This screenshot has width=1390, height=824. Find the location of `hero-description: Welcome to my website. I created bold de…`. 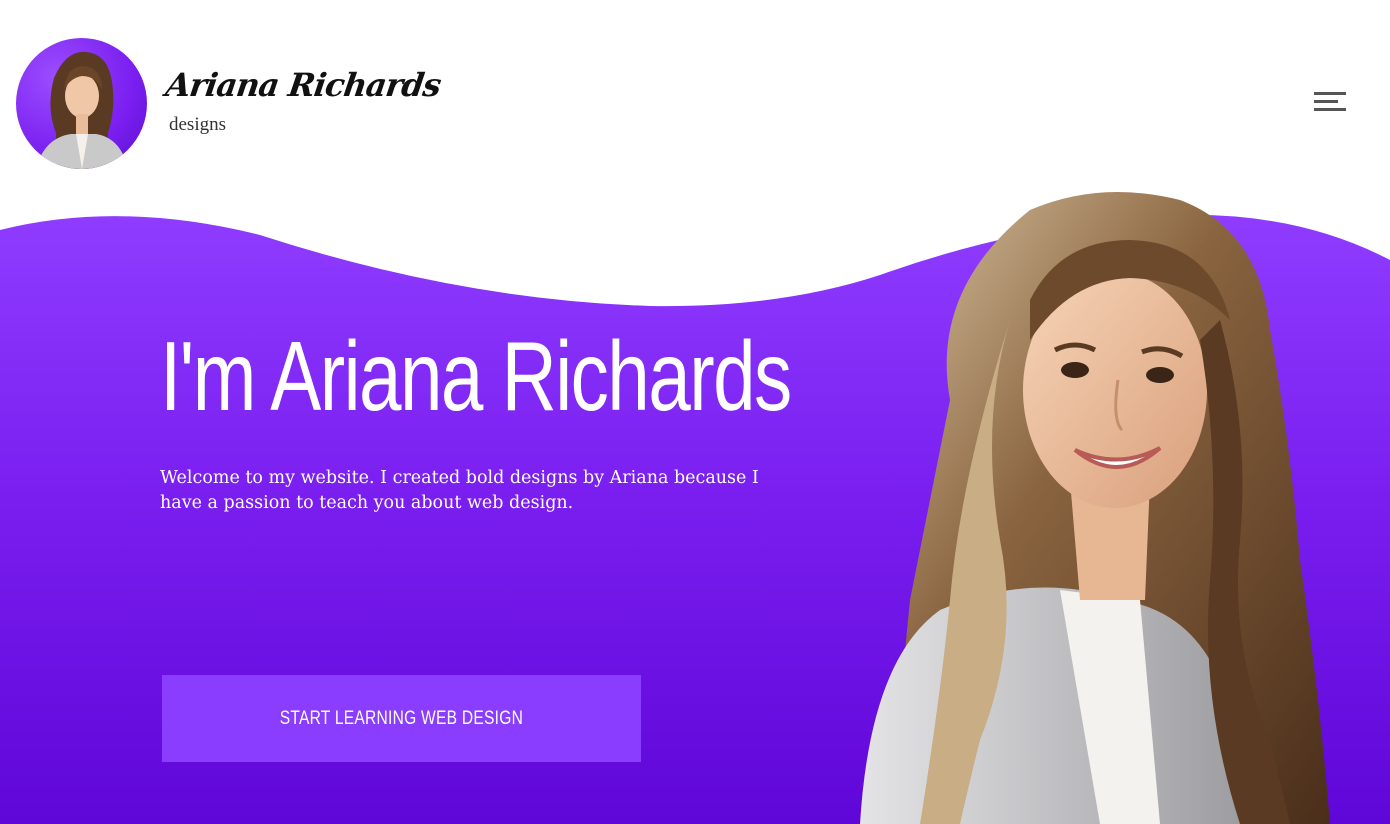

hero-description: Welcome to my website. I created bold de… is located at coordinates (459, 490).